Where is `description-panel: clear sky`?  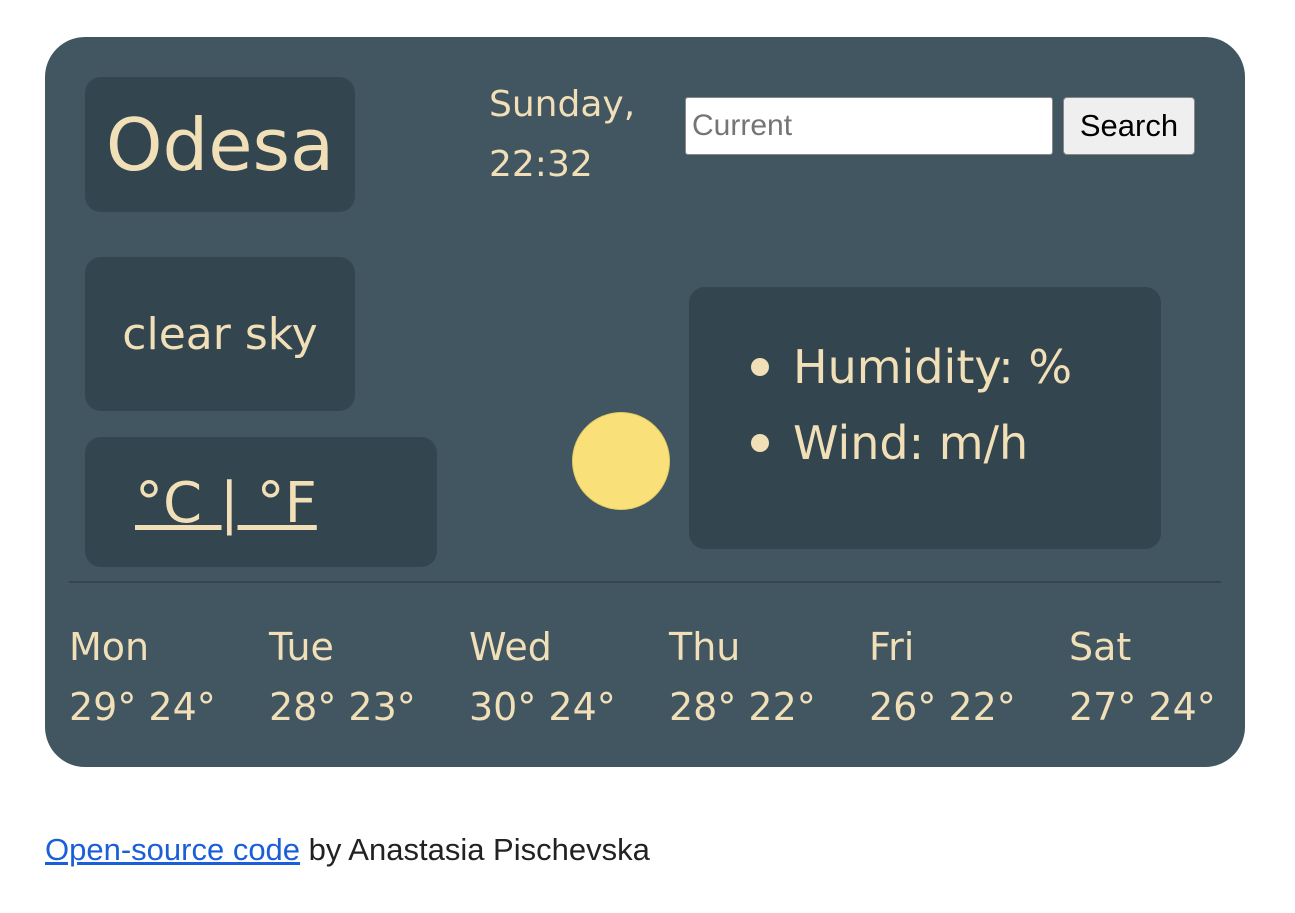
description-panel: clear sky is located at coordinates (220, 334).